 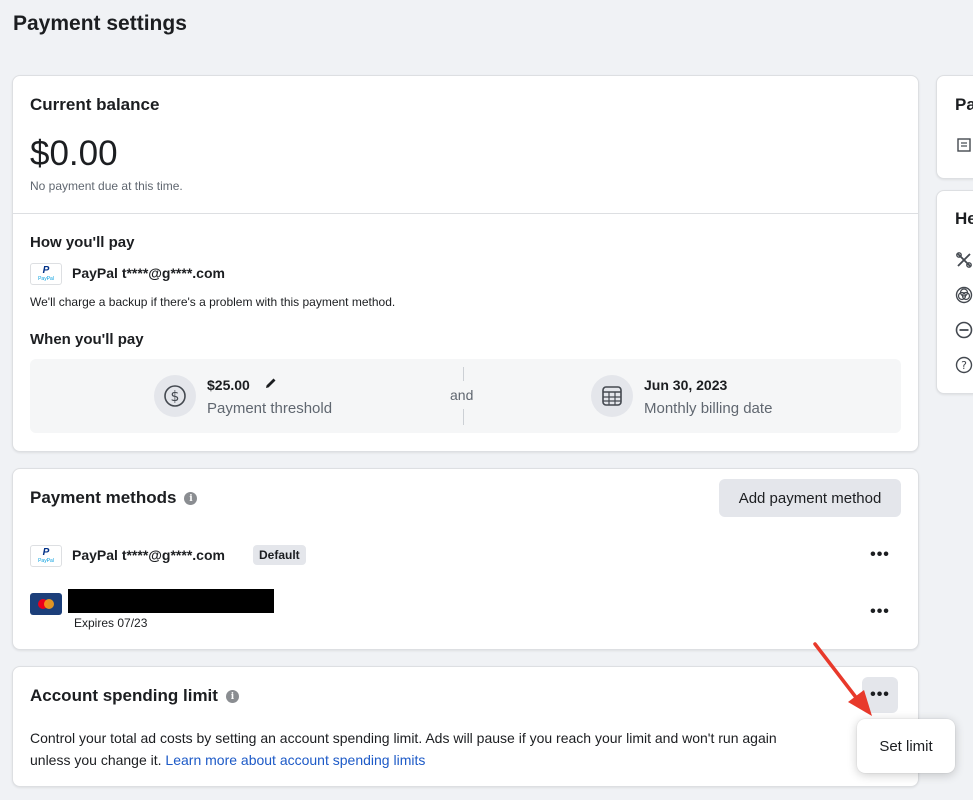 I want to click on receipt-icon, so click(x=964, y=145).